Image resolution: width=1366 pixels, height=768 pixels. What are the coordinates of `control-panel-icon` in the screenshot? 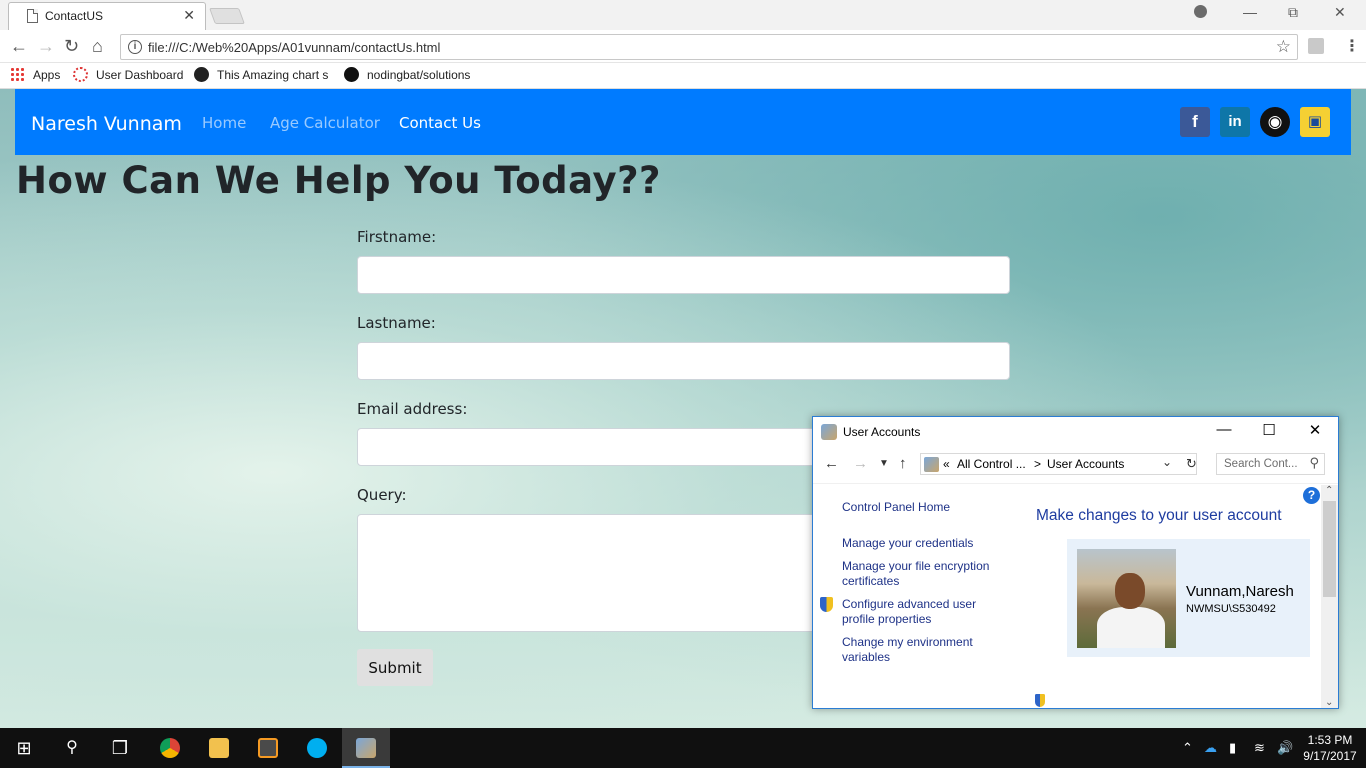 It's located at (931, 464).